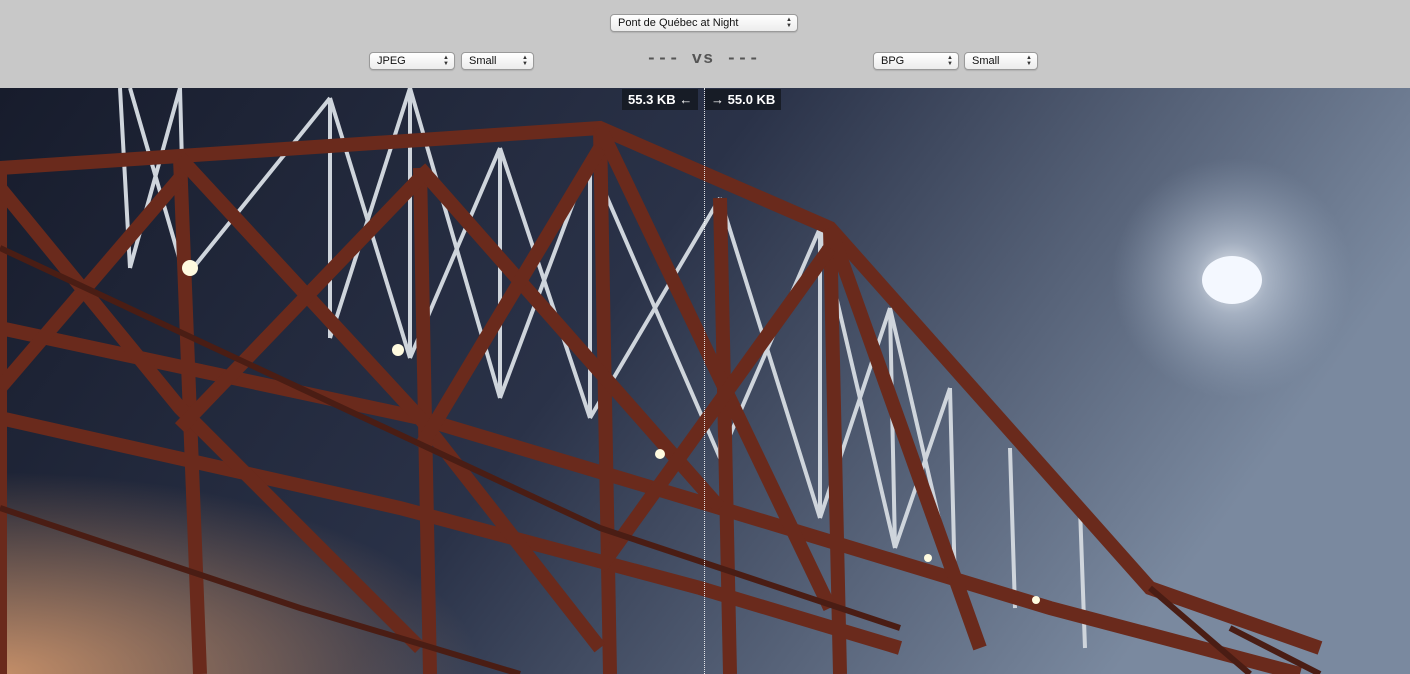 The height and width of the screenshot is (674, 1410). I want to click on left-file-size-badge: 55.3 KB ←, so click(660, 99).